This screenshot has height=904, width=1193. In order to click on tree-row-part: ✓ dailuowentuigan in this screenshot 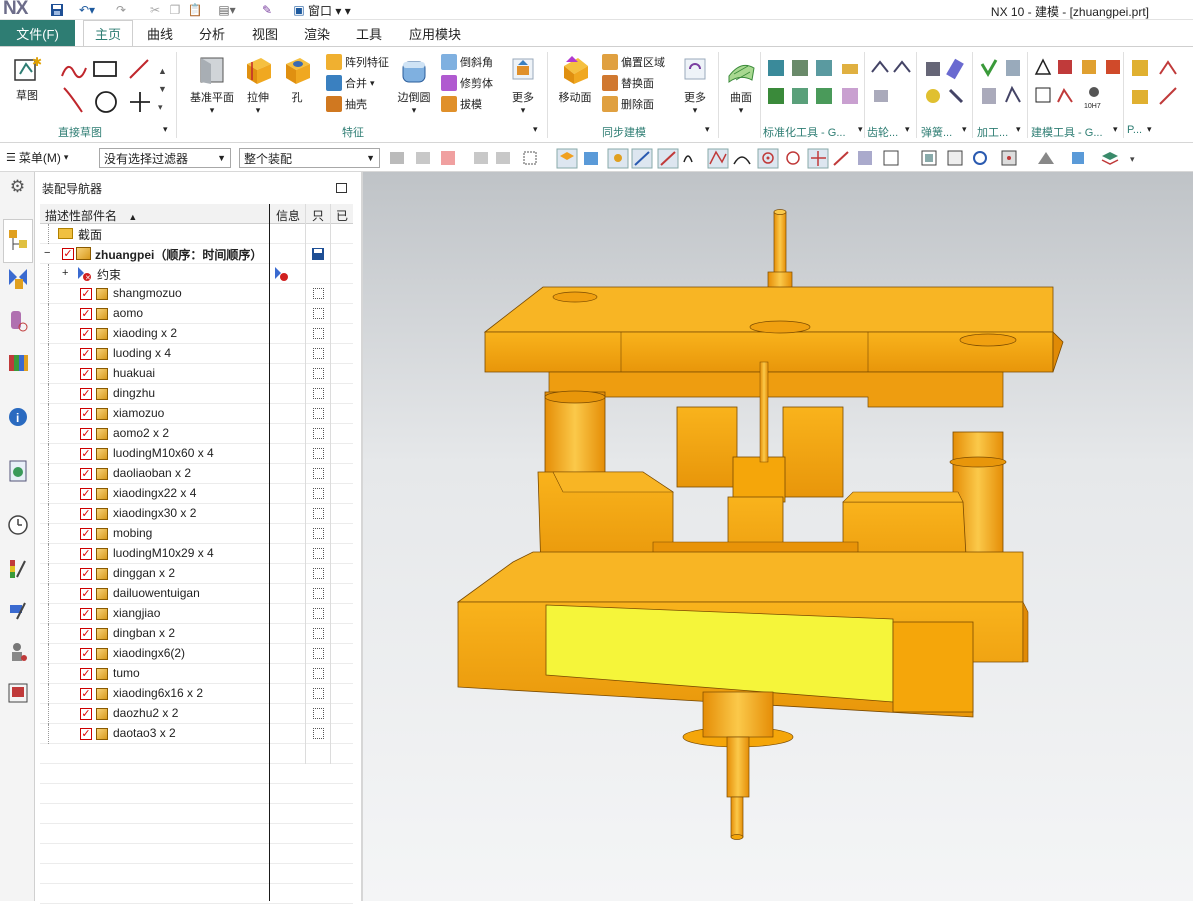, I will do `click(196, 594)`.